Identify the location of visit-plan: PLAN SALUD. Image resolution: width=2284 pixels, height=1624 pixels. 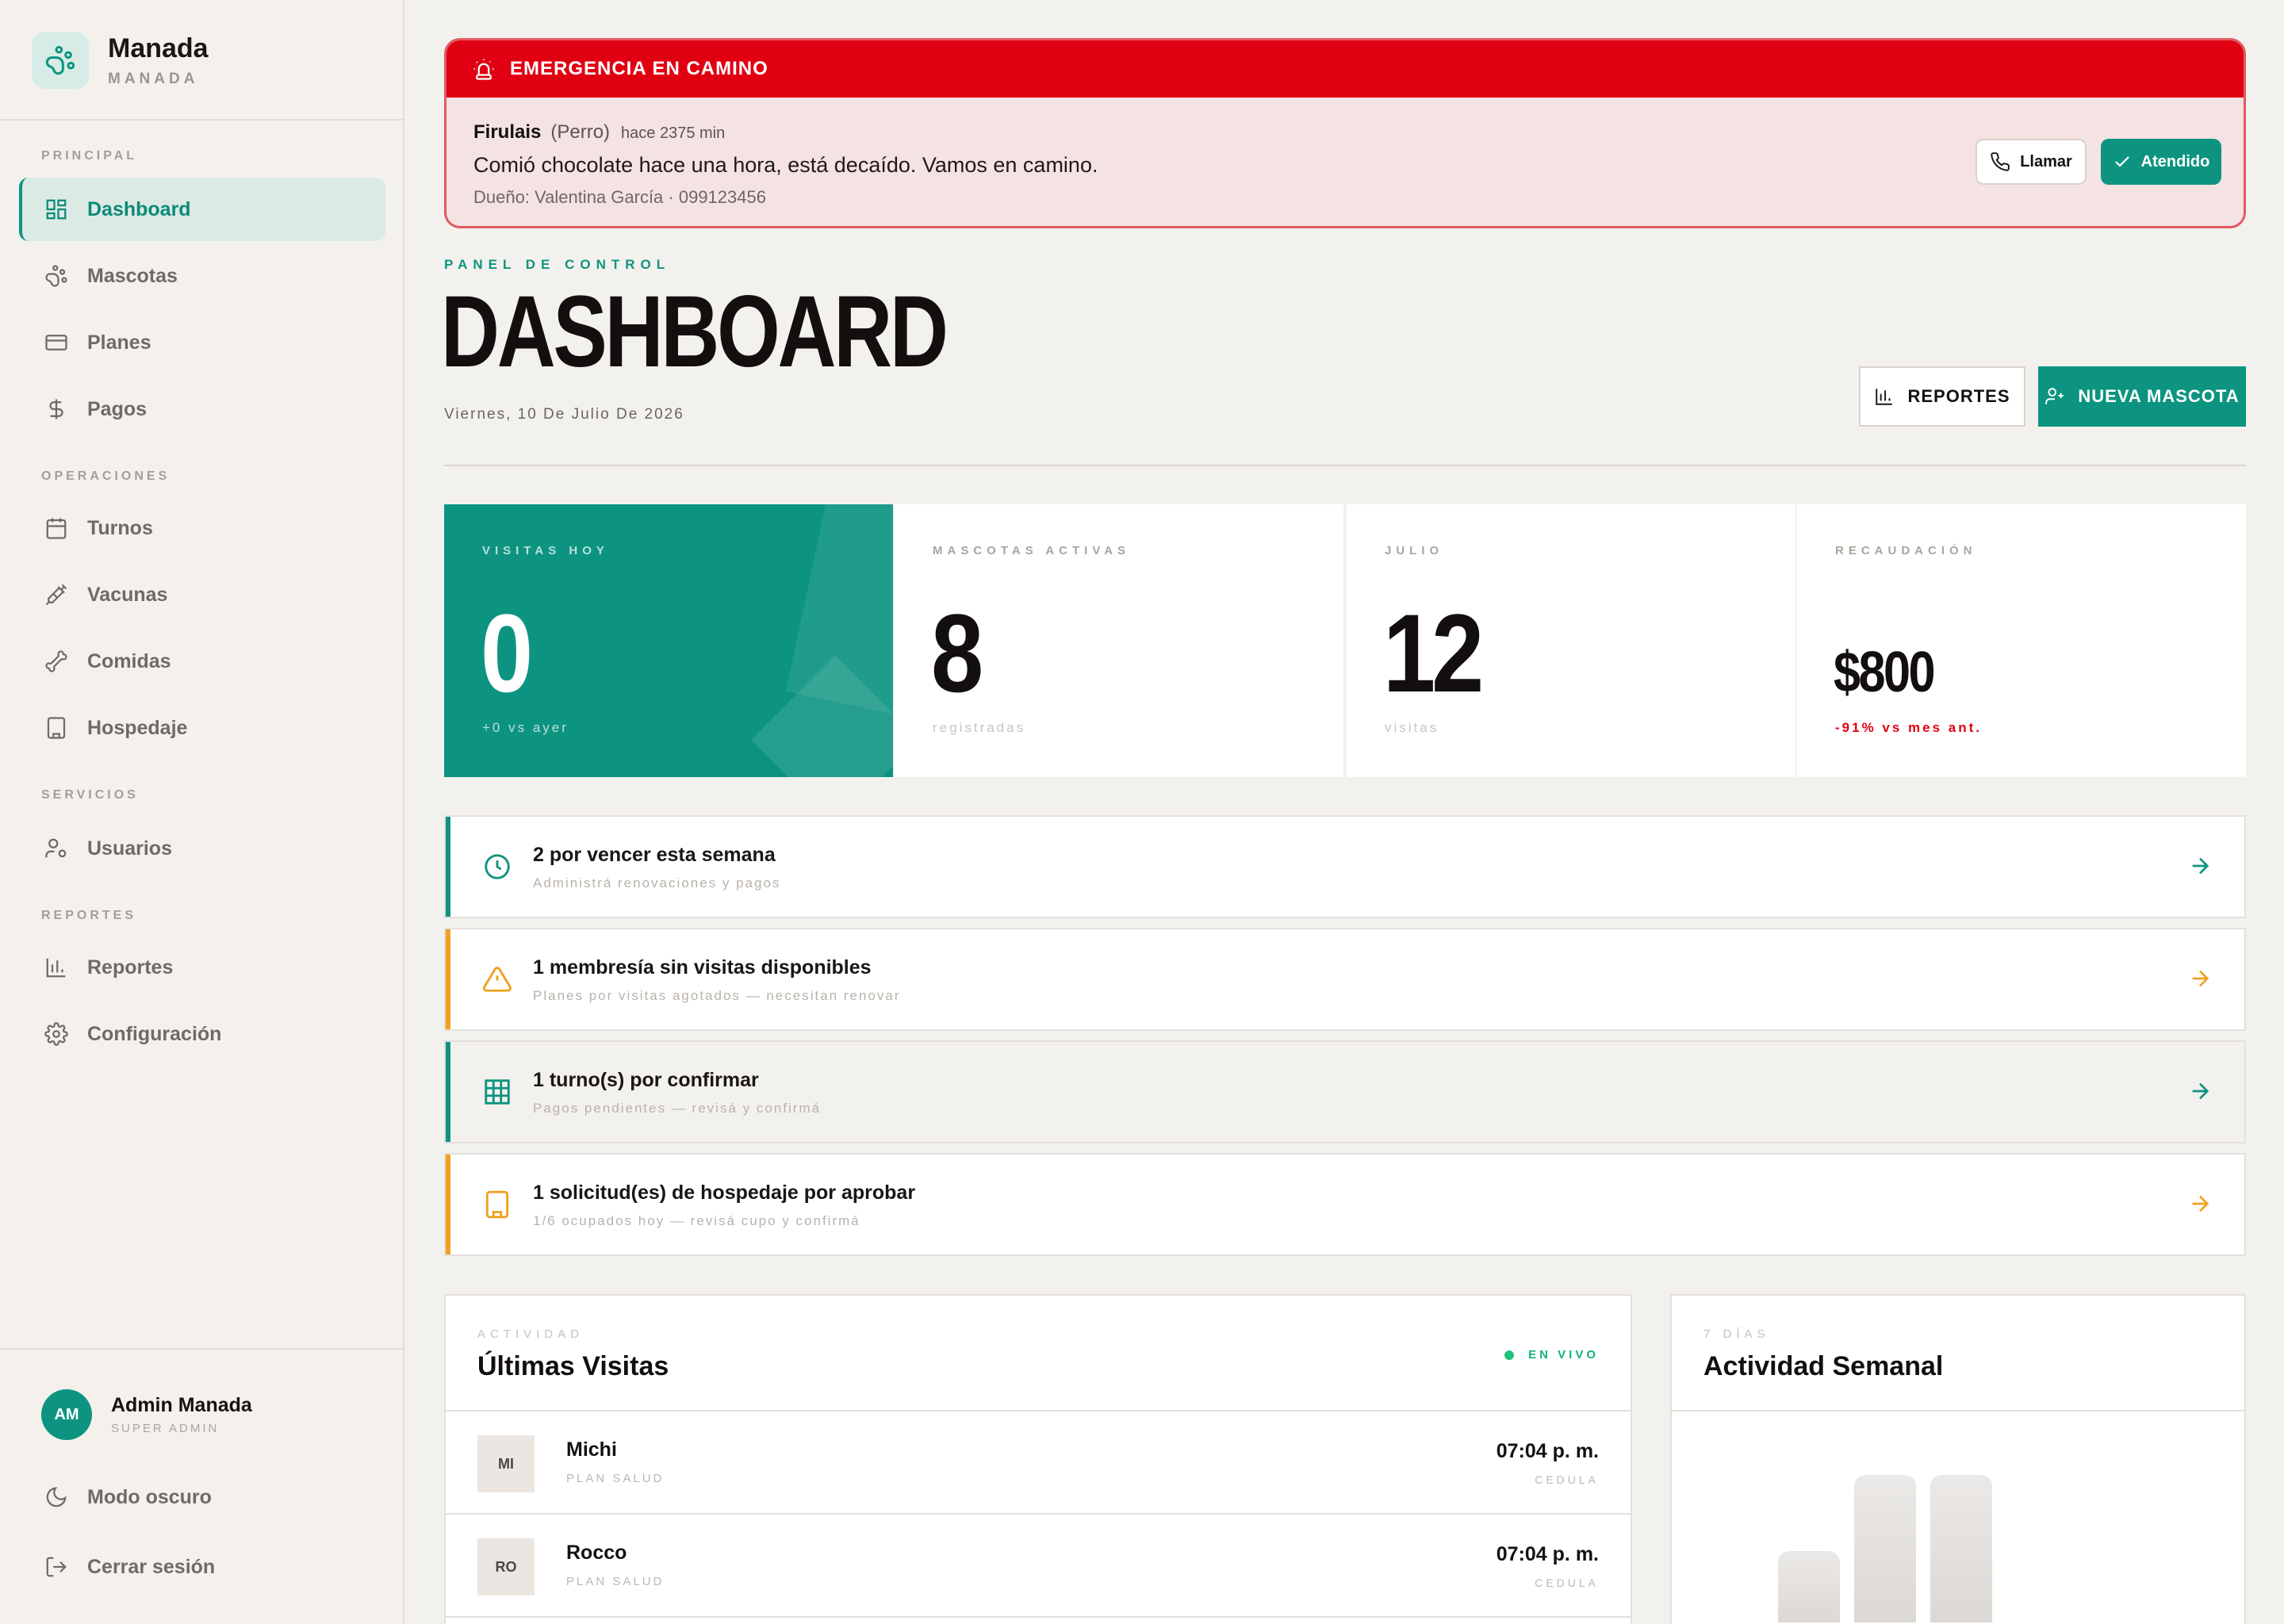
(615, 1478).